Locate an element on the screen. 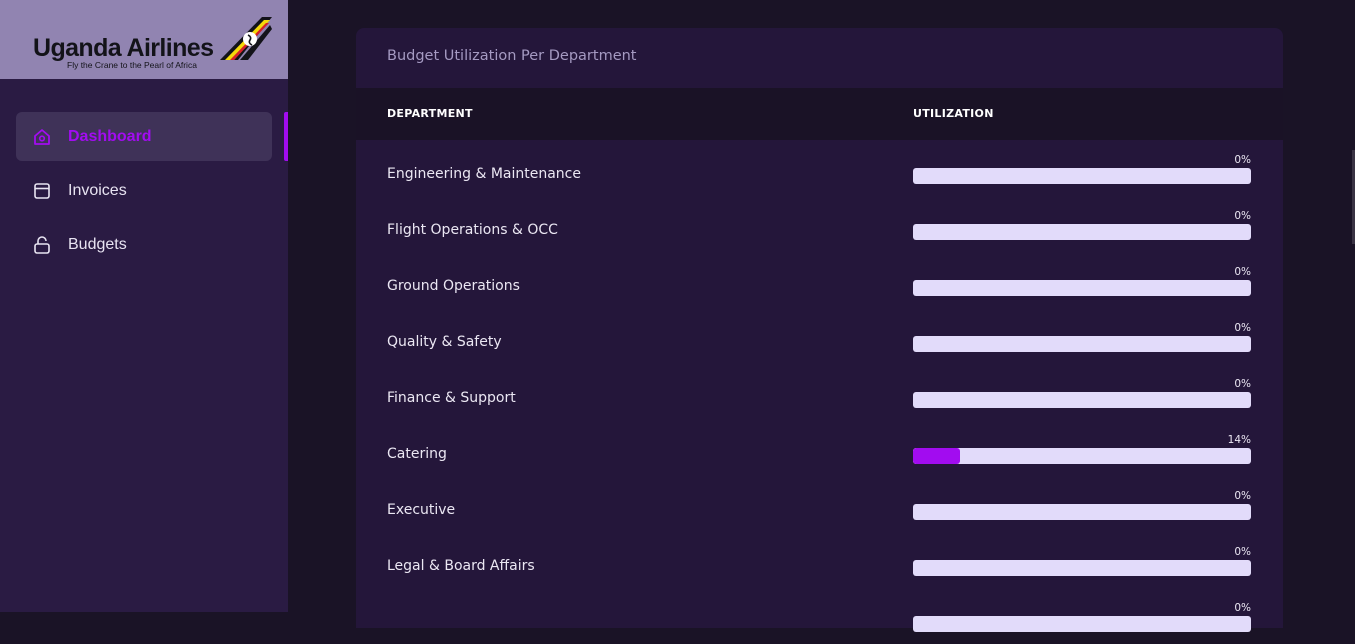 The image size is (1355, 644). department-name: Quality & Safety is located at coordinates (444, 342).